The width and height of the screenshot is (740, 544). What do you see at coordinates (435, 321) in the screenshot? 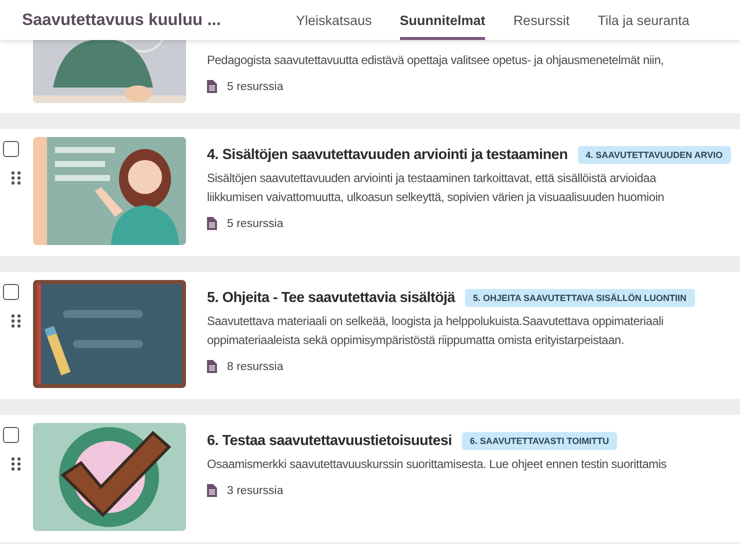
I see `description-text: Saavutettava materiaali on selkeää, loogista ja helppolukuista.Saavutettava oppimateriaali` at bounding box center [435, 321].